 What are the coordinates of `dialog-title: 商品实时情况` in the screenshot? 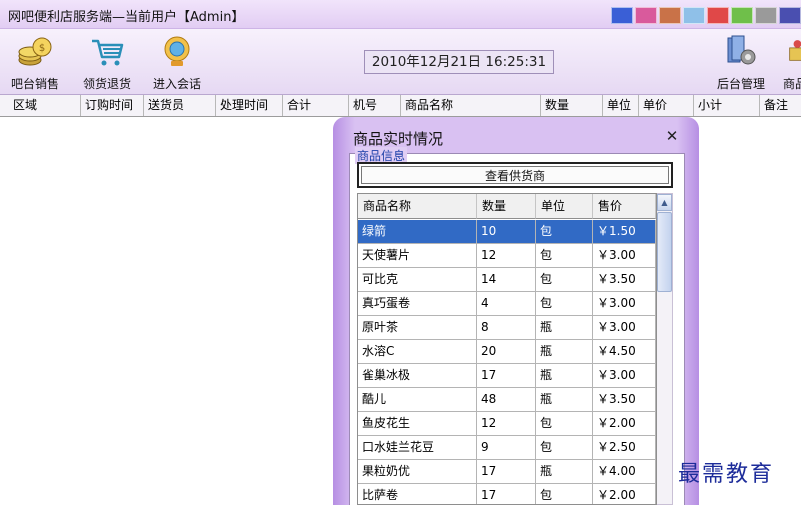 It's located at (398, 139).